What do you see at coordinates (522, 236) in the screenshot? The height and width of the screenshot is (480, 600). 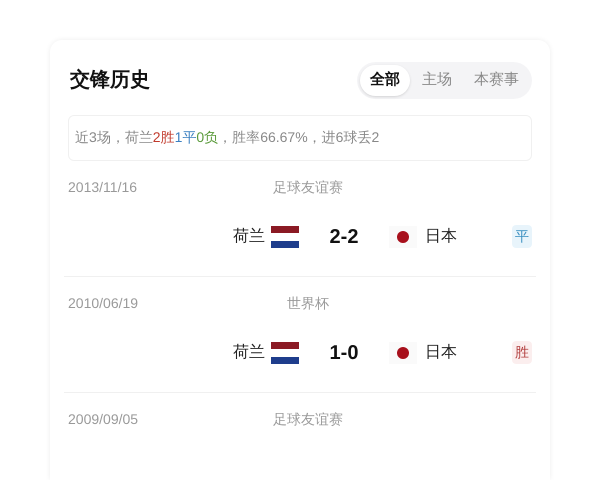 I see `result-badge: 平` at bounding box center [522, 236].